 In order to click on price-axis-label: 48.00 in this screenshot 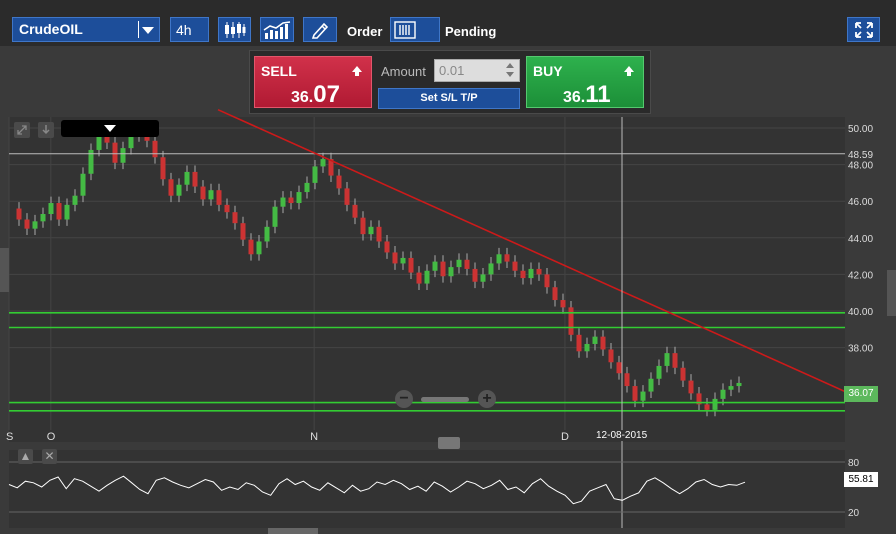, I will do `click(860, 166)`.